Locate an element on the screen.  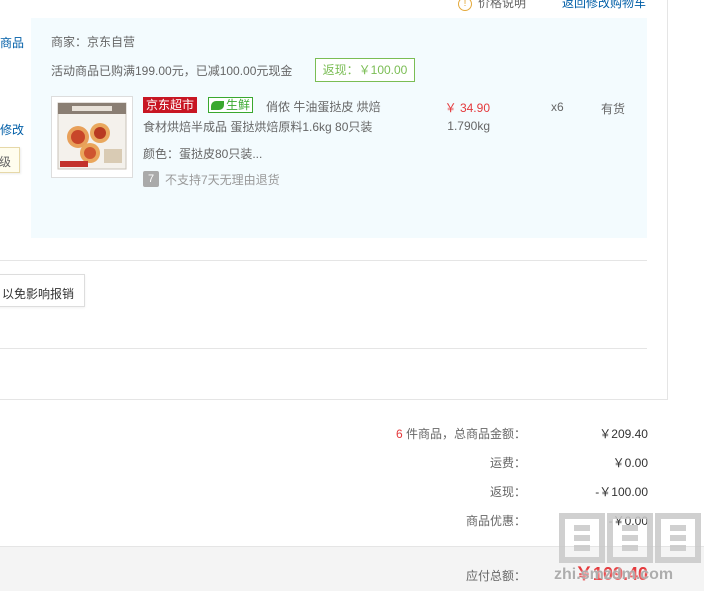
discount-value: -￥0.00 is located at coordinates (628, 521).